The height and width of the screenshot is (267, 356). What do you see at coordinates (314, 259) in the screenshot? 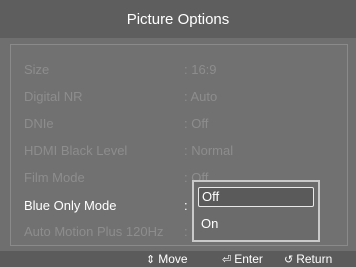
I see `hint-return-label: Return` at bounding box center [314, 259].